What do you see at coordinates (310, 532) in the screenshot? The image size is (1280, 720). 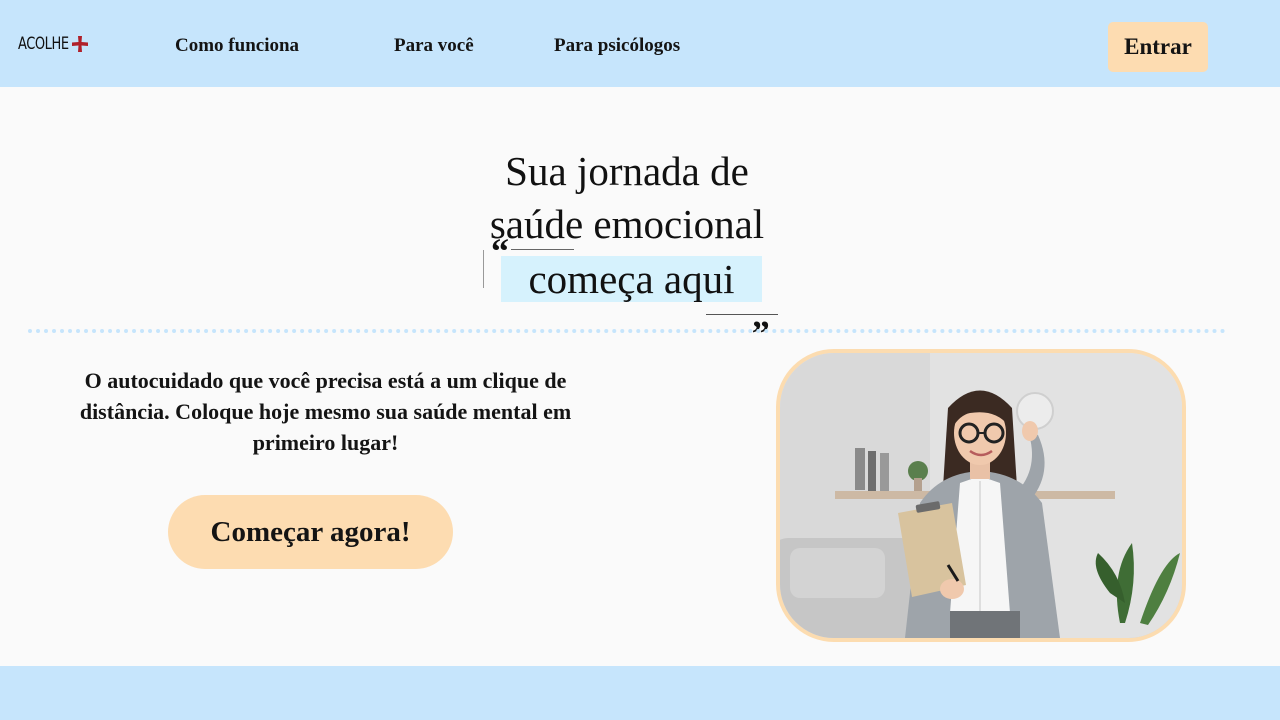 I see `start-now-button: Começar agora!` at bounding box center [310, 532].